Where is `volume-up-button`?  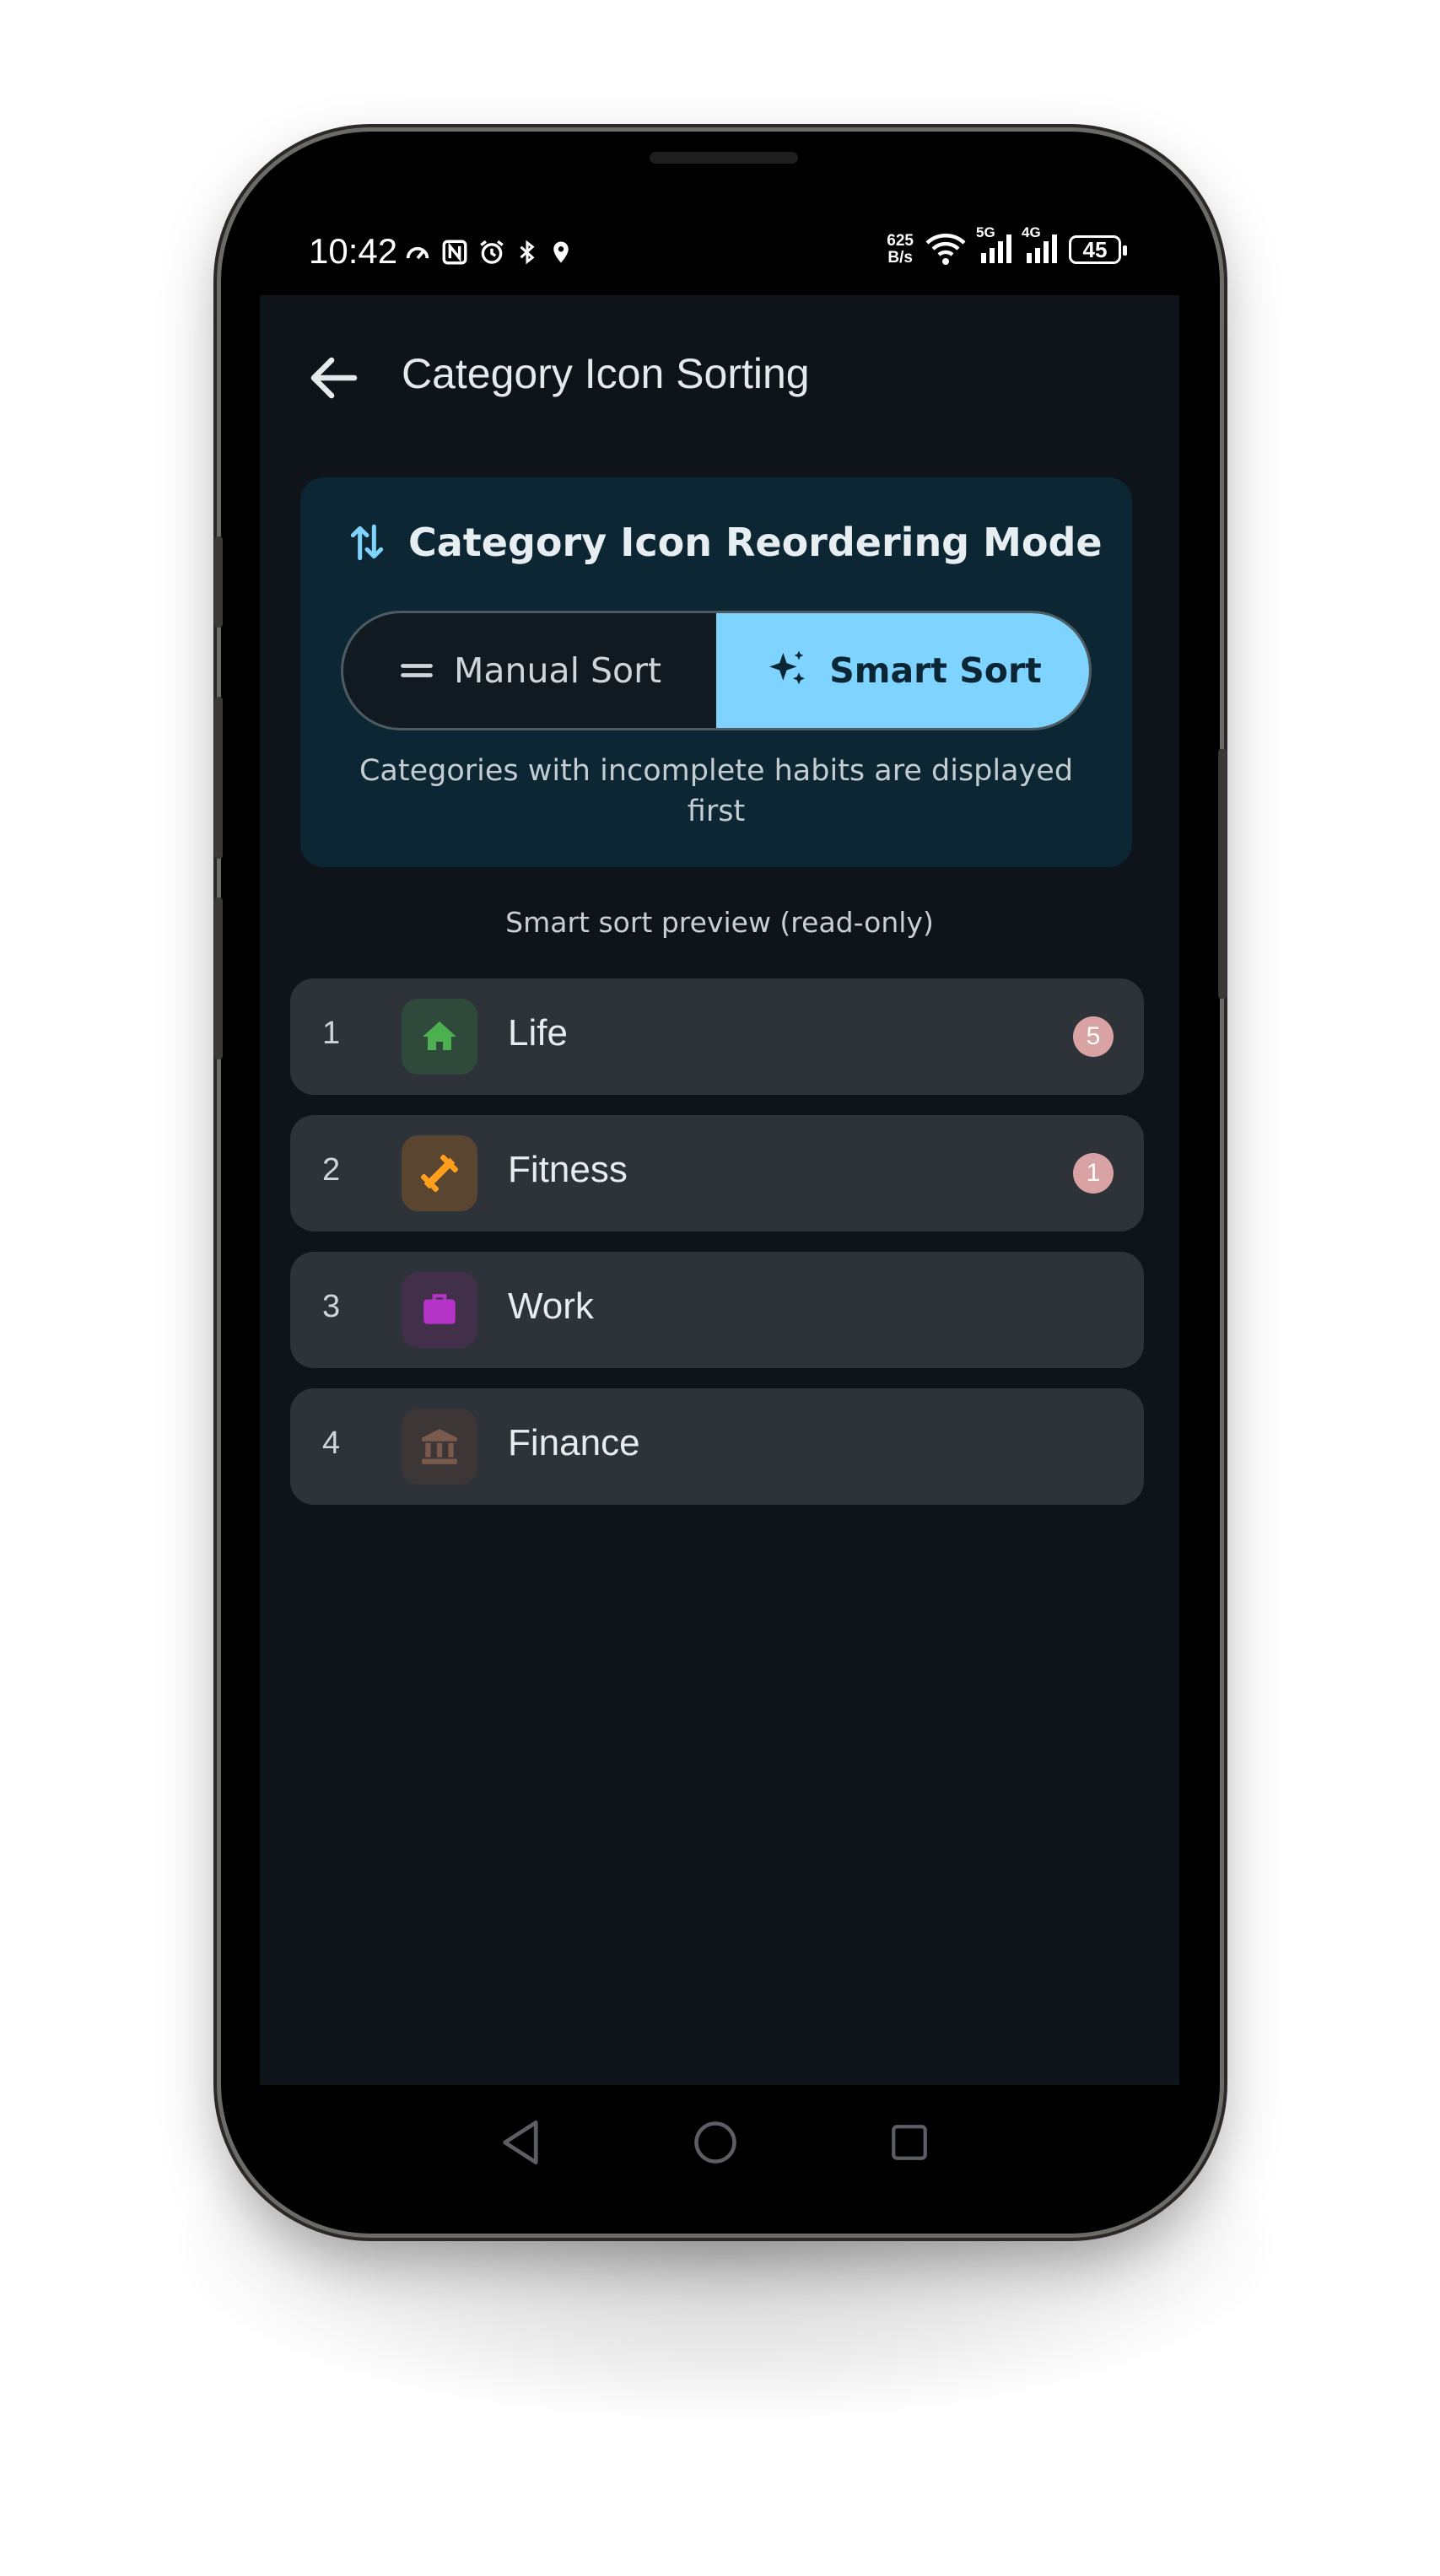 volume-up-button is located at coordinates (218, 582).